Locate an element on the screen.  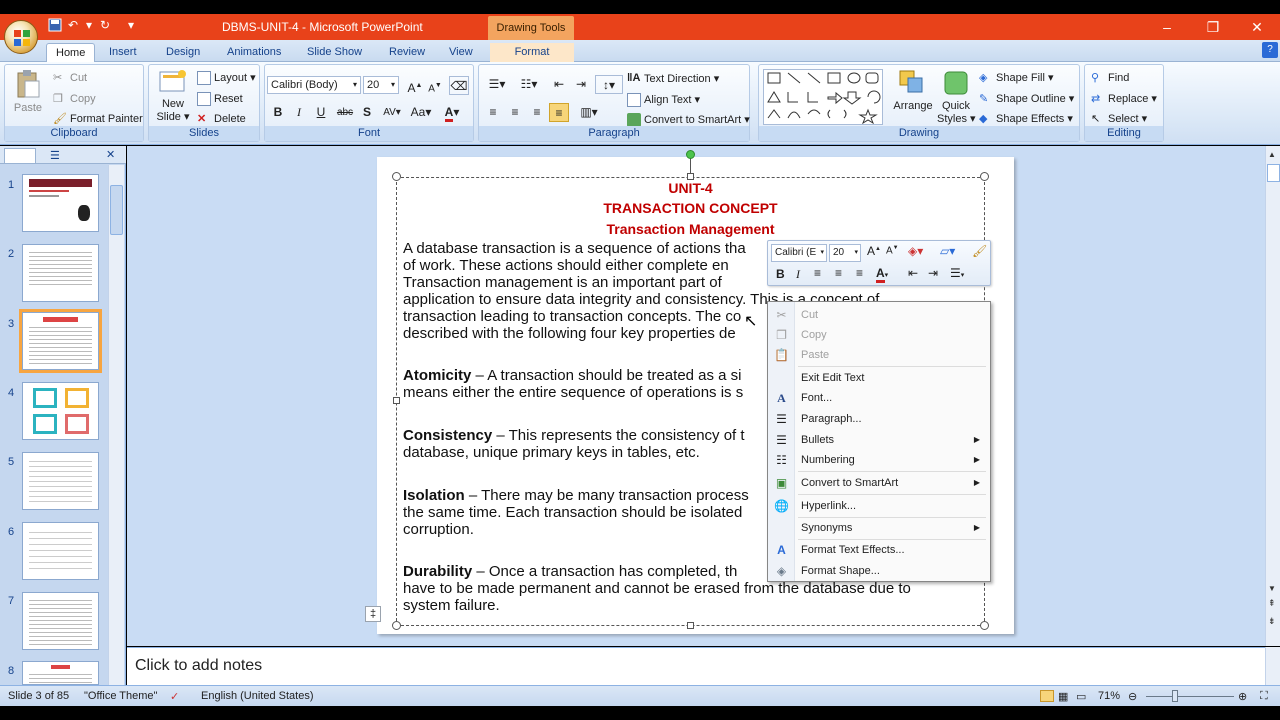
clear-formatting-icon: ⌫ is located at coordinates (459, 85).